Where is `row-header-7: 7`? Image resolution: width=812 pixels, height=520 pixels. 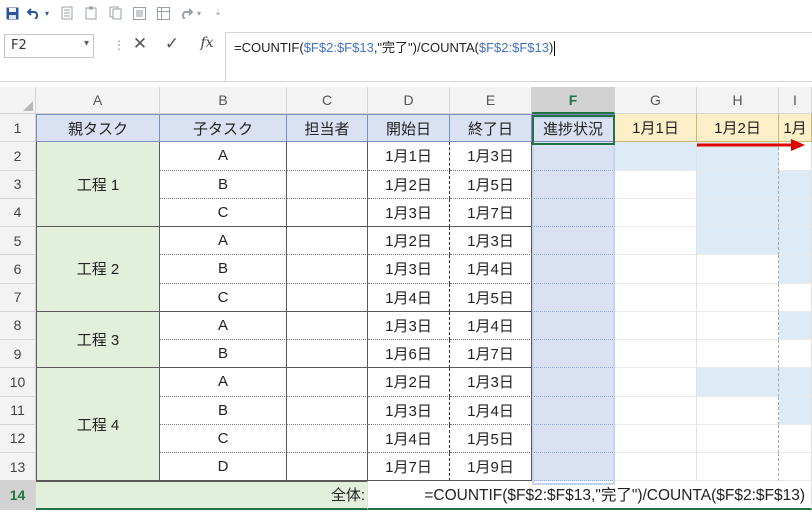
row-header-7: 7 is located at coordinates (18, 297).